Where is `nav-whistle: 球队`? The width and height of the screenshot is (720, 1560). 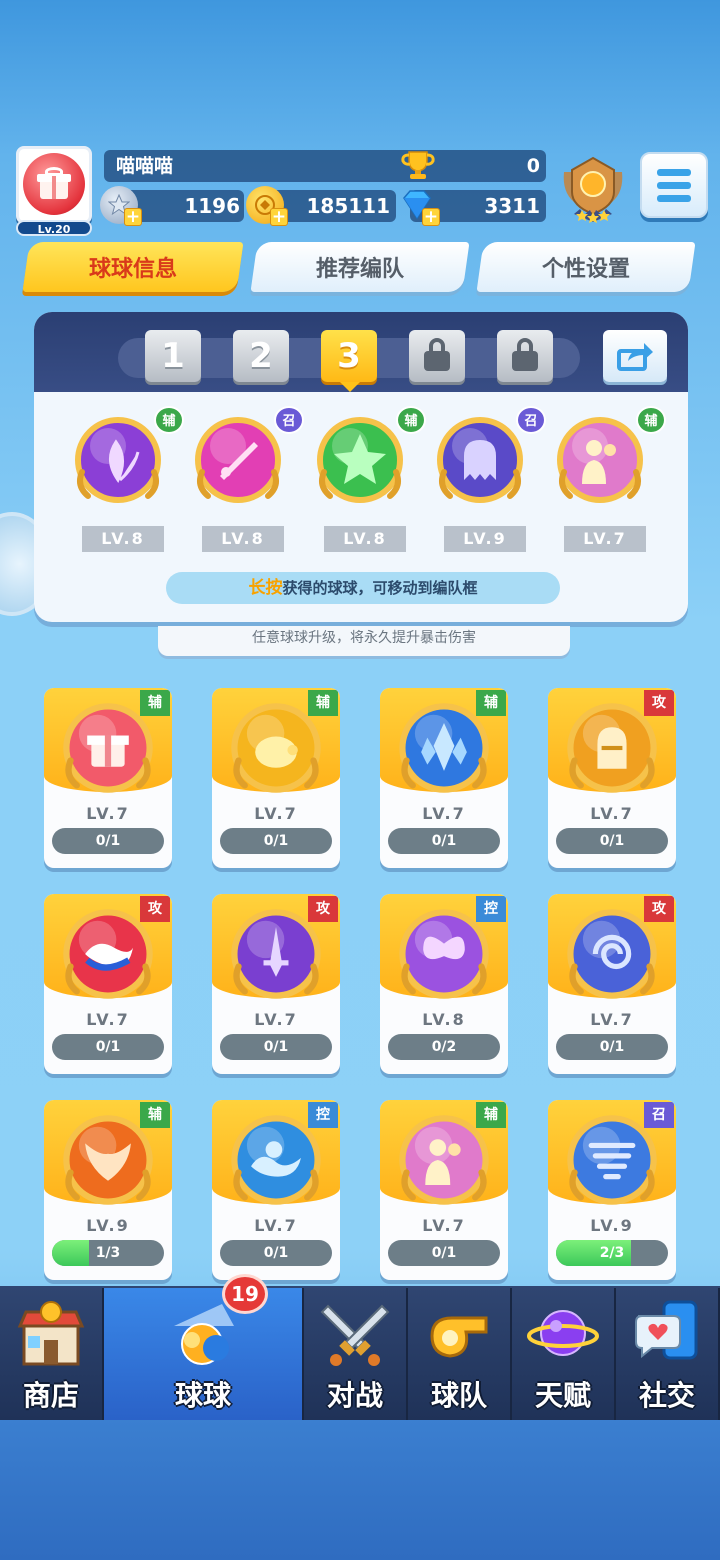
nav-whistle: 球队 is located at coordinates (460, 1354).